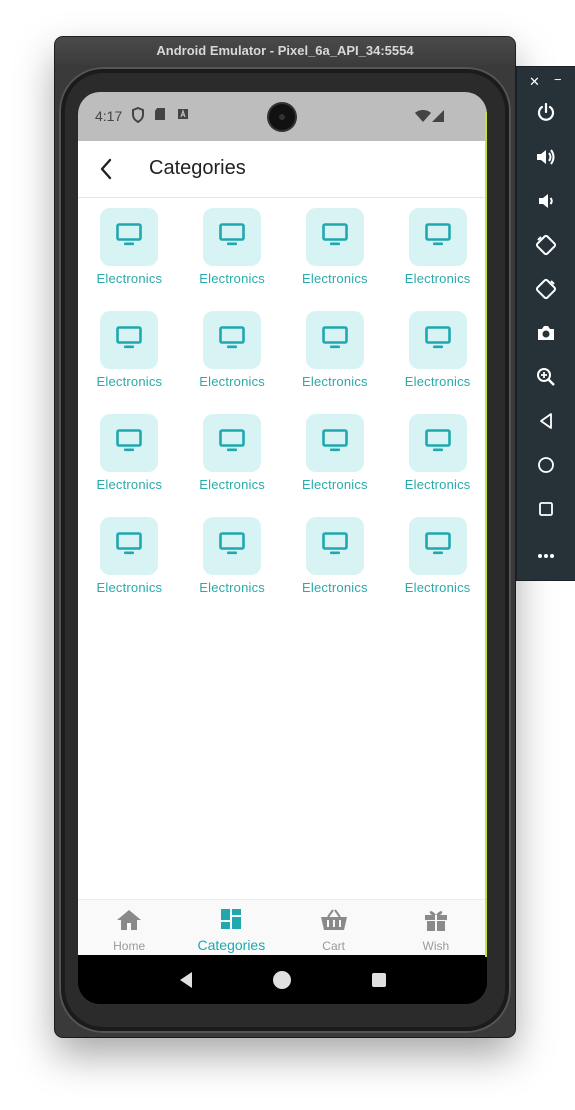 This screenshot has height=1110, width=575. Describe the element at coordinates (197, 168) in the screenshot. I see `page-title: Categories` at that location.